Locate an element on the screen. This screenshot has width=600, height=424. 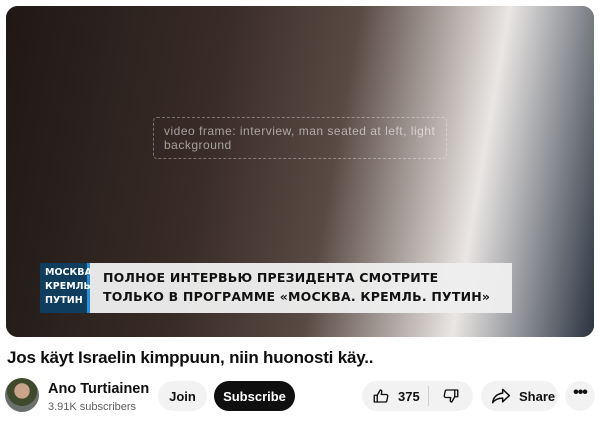
share-button: Share is located at coordinates (519, 396).